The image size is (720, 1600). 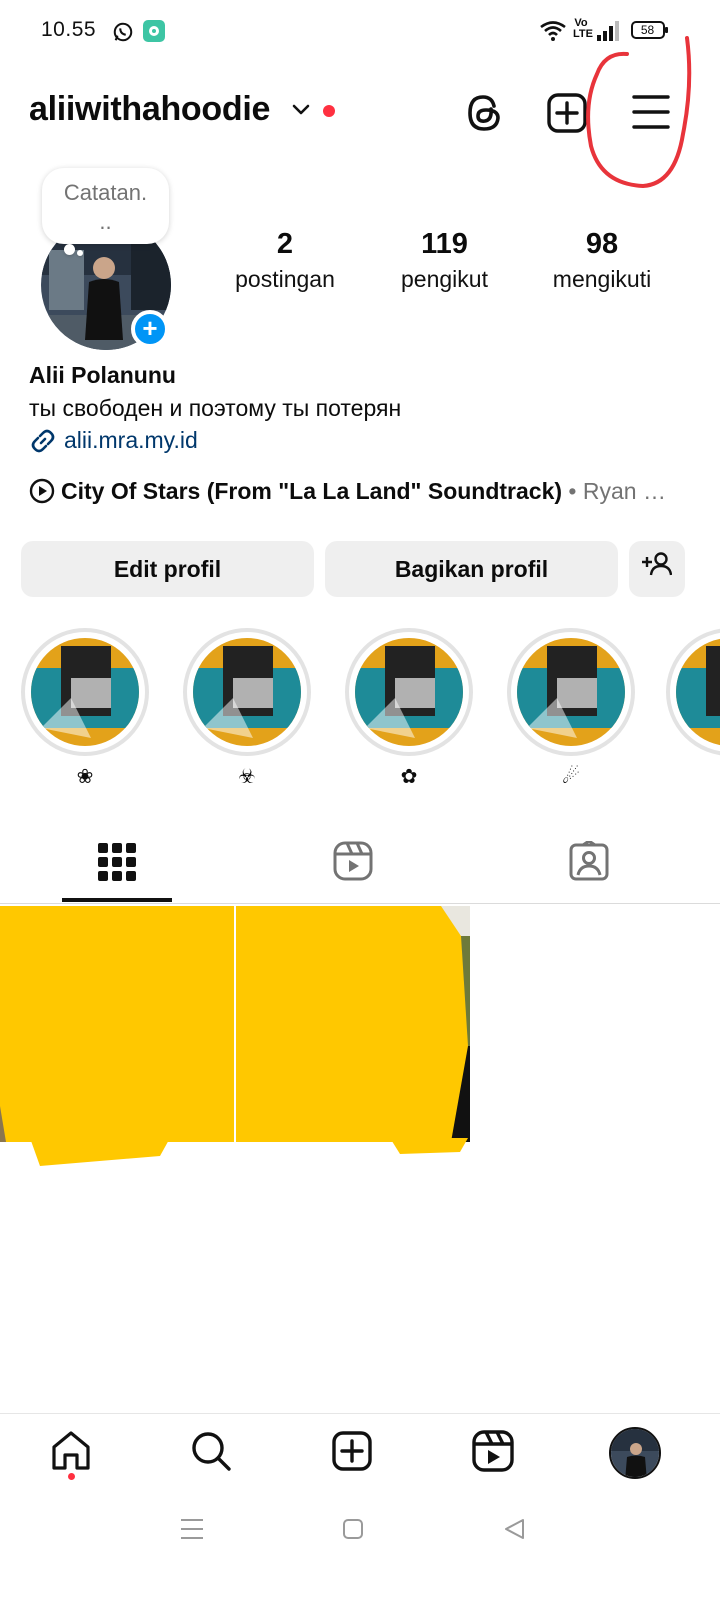 I want to click on stat-following: 98 mengikuti, so click(x=602, y=261).